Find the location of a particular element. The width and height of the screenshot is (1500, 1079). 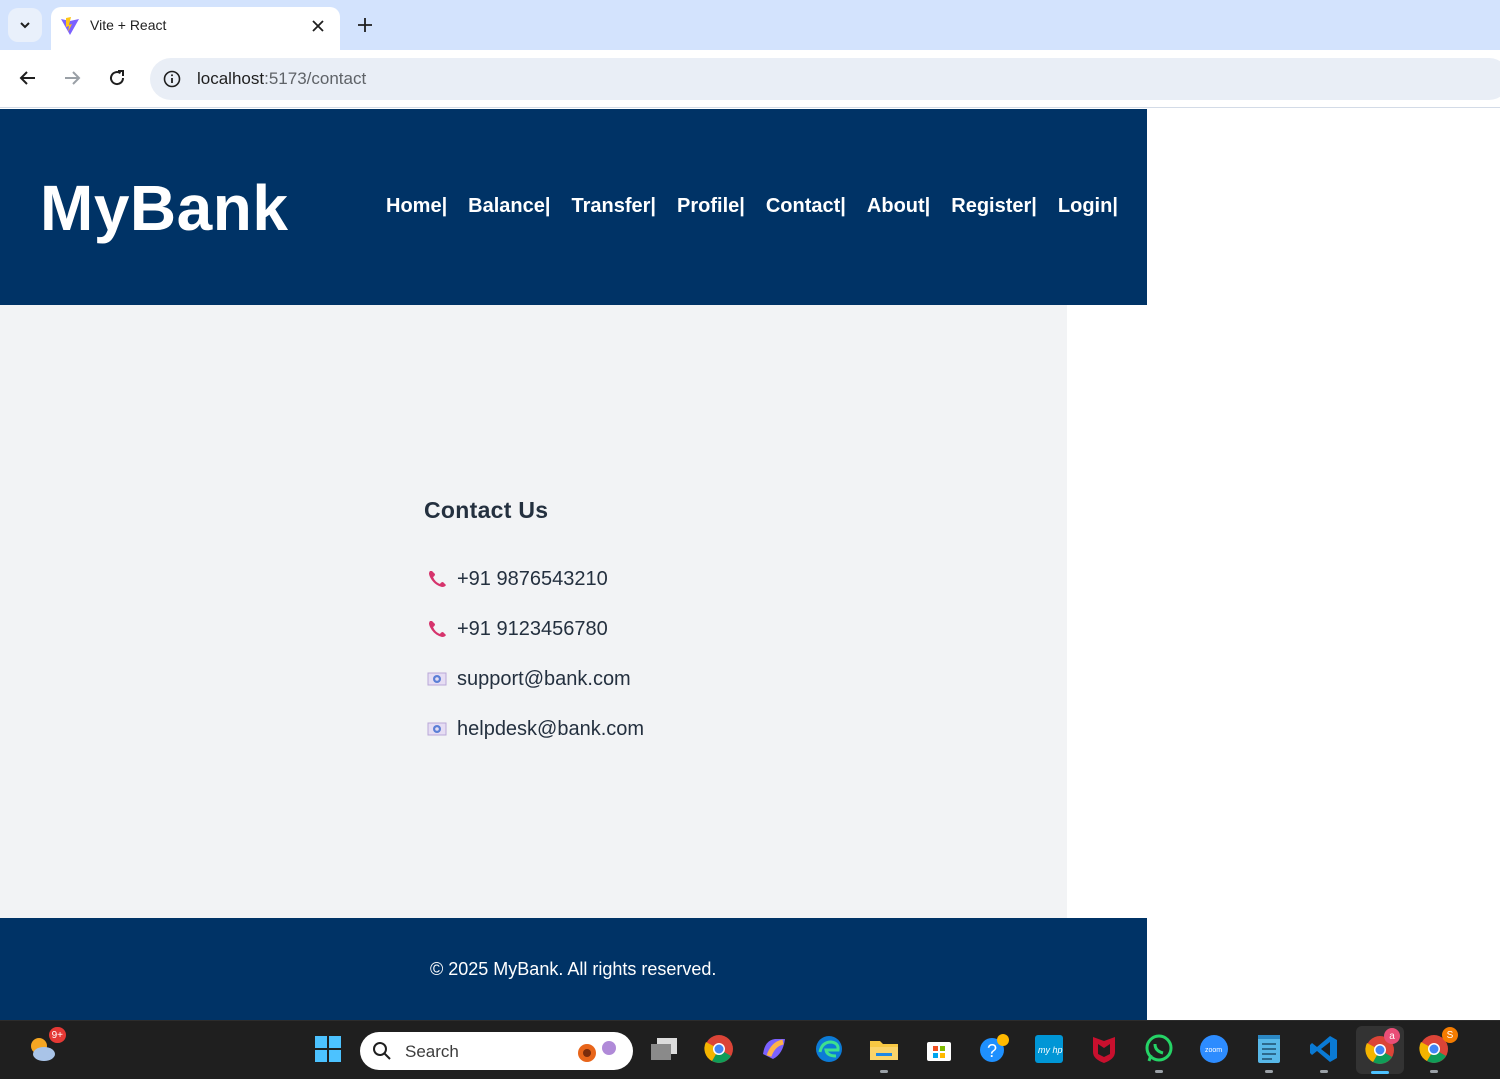

windows-taskbar: 9+ Search ? my hp zoom a S is located at coordinates (750, 1049).